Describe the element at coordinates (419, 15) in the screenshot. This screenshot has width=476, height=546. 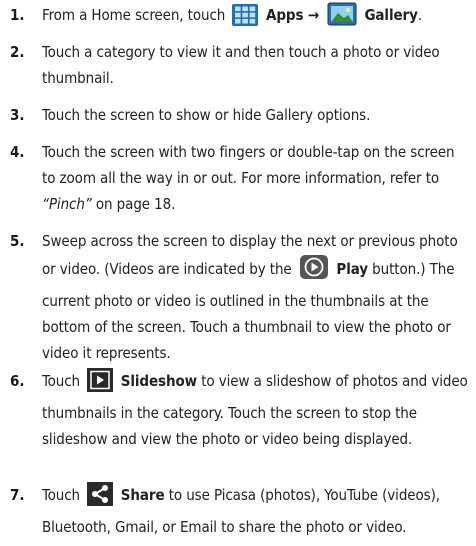
I see `text-run: .` at that location.